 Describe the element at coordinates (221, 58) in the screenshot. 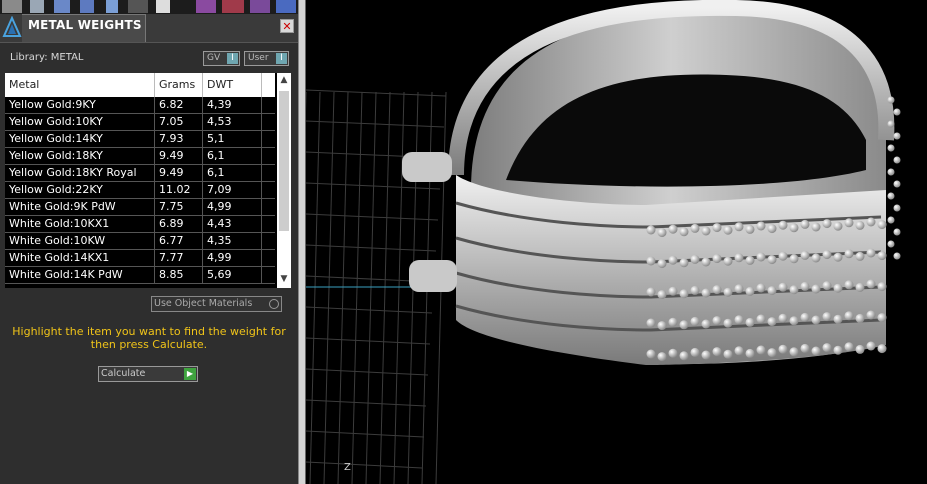

I see `gv-toggle: GV I` at that location.